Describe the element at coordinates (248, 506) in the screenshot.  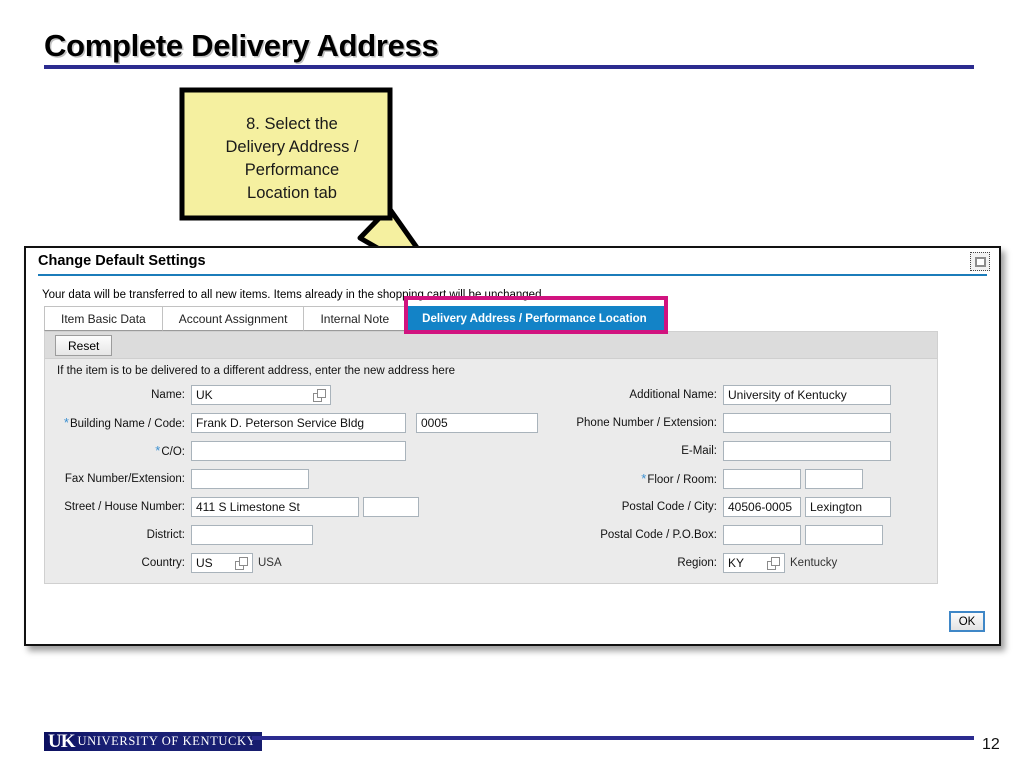
I see `field-value: 411 S Limestone St` at that location.